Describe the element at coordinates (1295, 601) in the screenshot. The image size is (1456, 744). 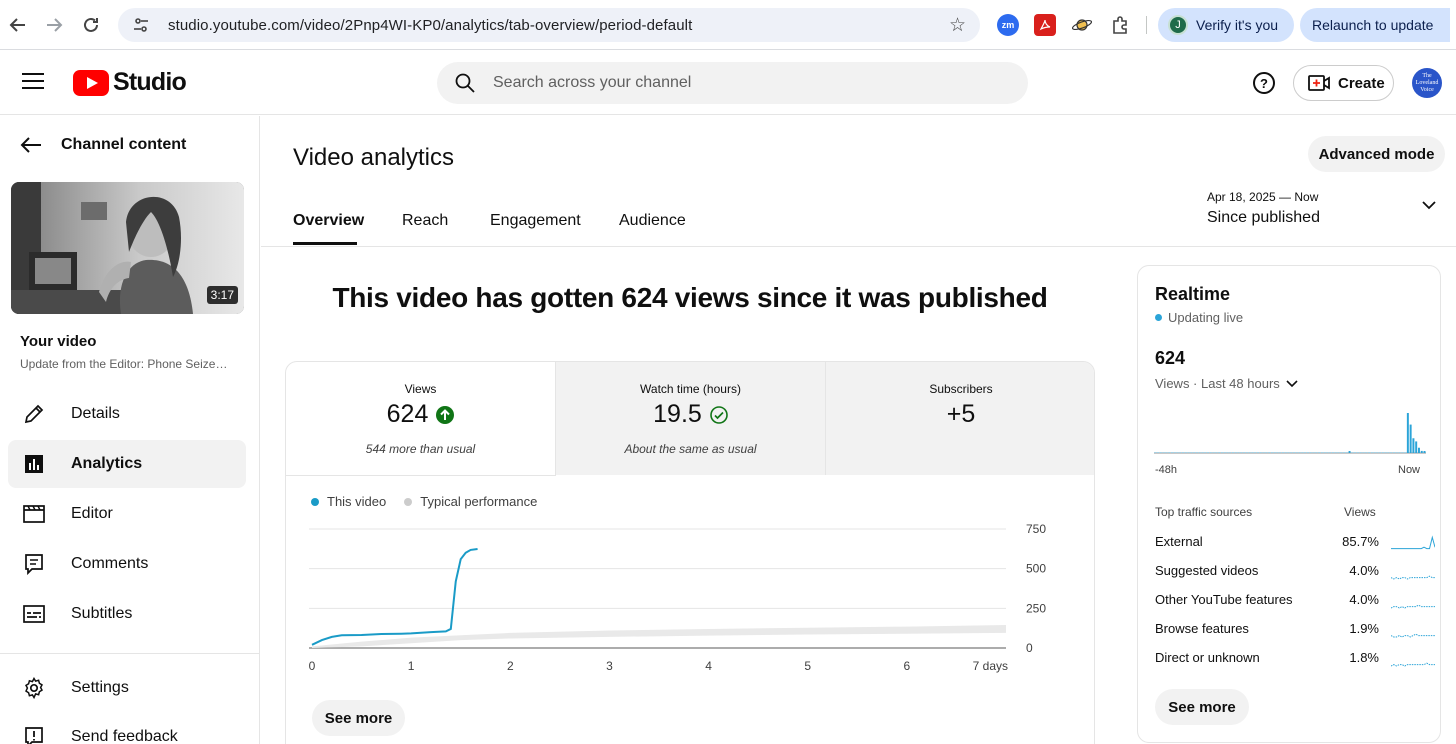
I see `traffic-source-row: Other YouTube features 4.0%` at that location.